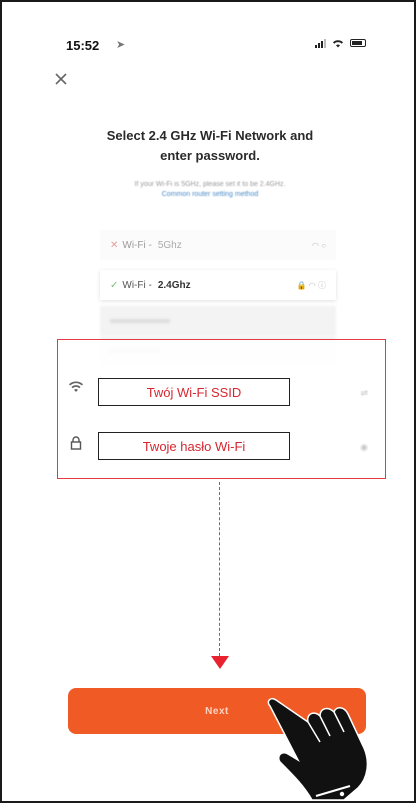 This screenshot has height=803, width=416. What do you see at coordinates (318, 749) in the screenshot?
I see `hand-pointer-icon` at bounding box center [318, 749].